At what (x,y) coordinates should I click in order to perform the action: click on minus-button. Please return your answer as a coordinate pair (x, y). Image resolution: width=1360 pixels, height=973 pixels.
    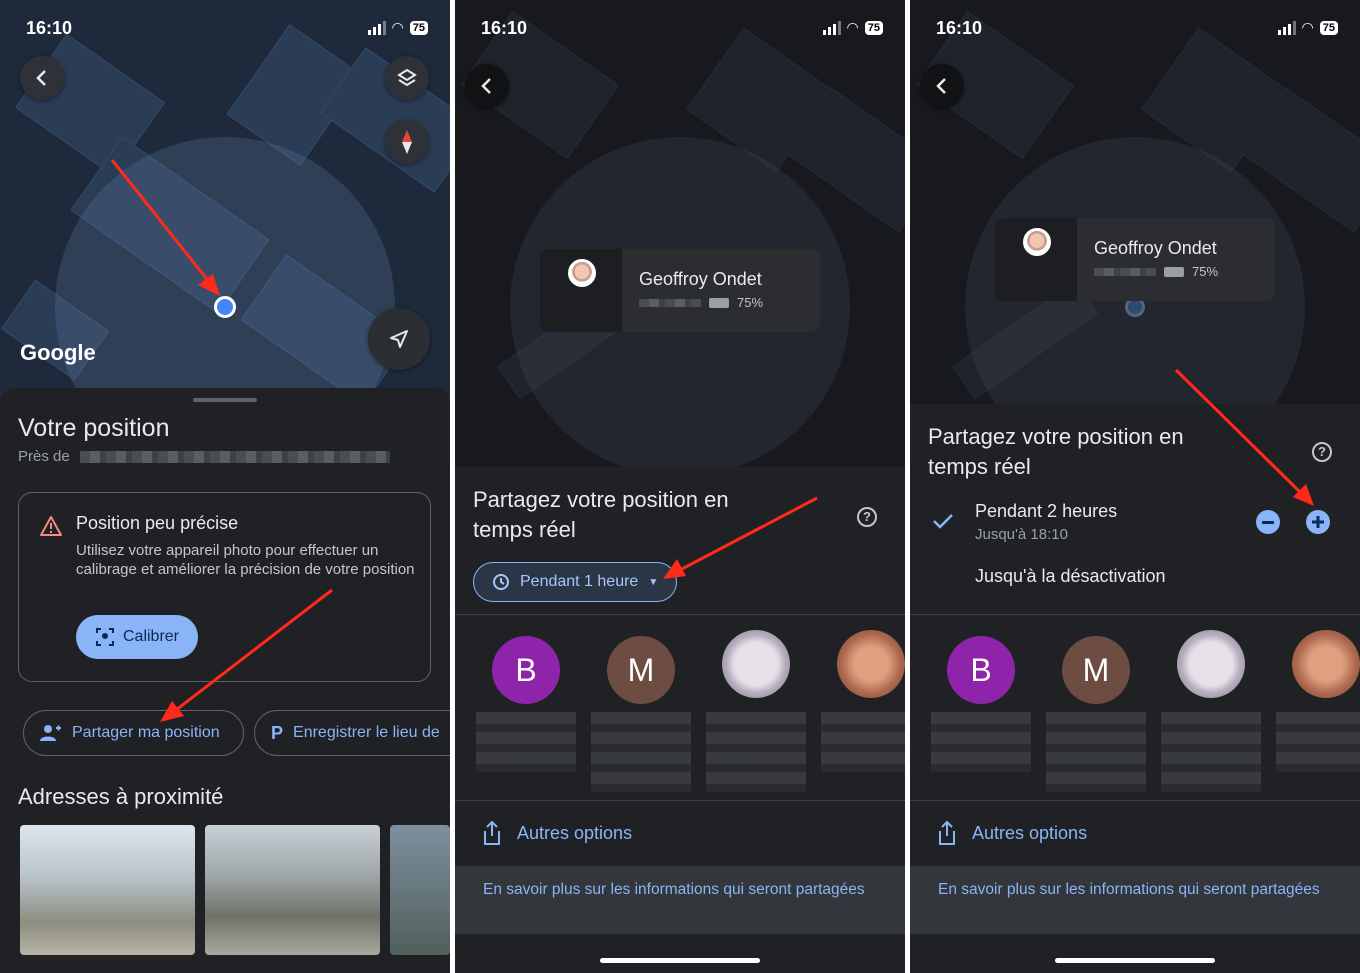
    Looking at the image, I should click on (1268, 522).